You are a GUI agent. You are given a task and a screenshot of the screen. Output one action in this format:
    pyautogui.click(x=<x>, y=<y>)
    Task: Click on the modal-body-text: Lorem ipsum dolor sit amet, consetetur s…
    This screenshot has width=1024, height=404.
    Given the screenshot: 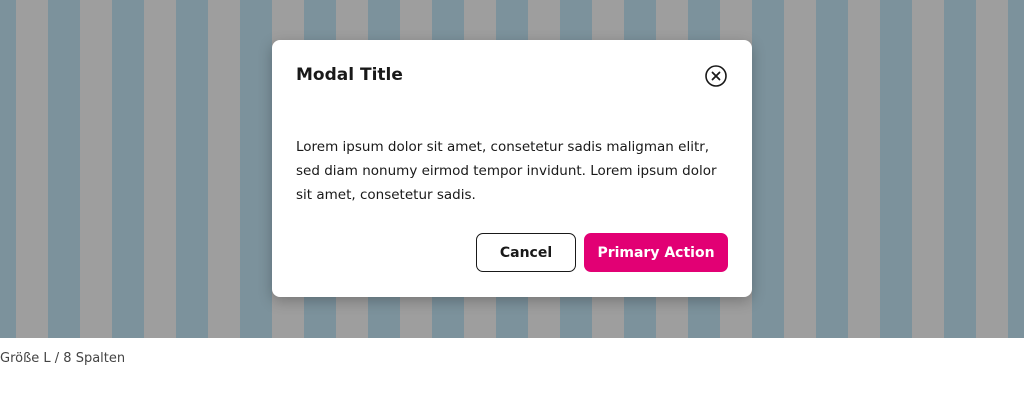 What is the action you would take?
    pyautogui.click(x=506, y=171)
    